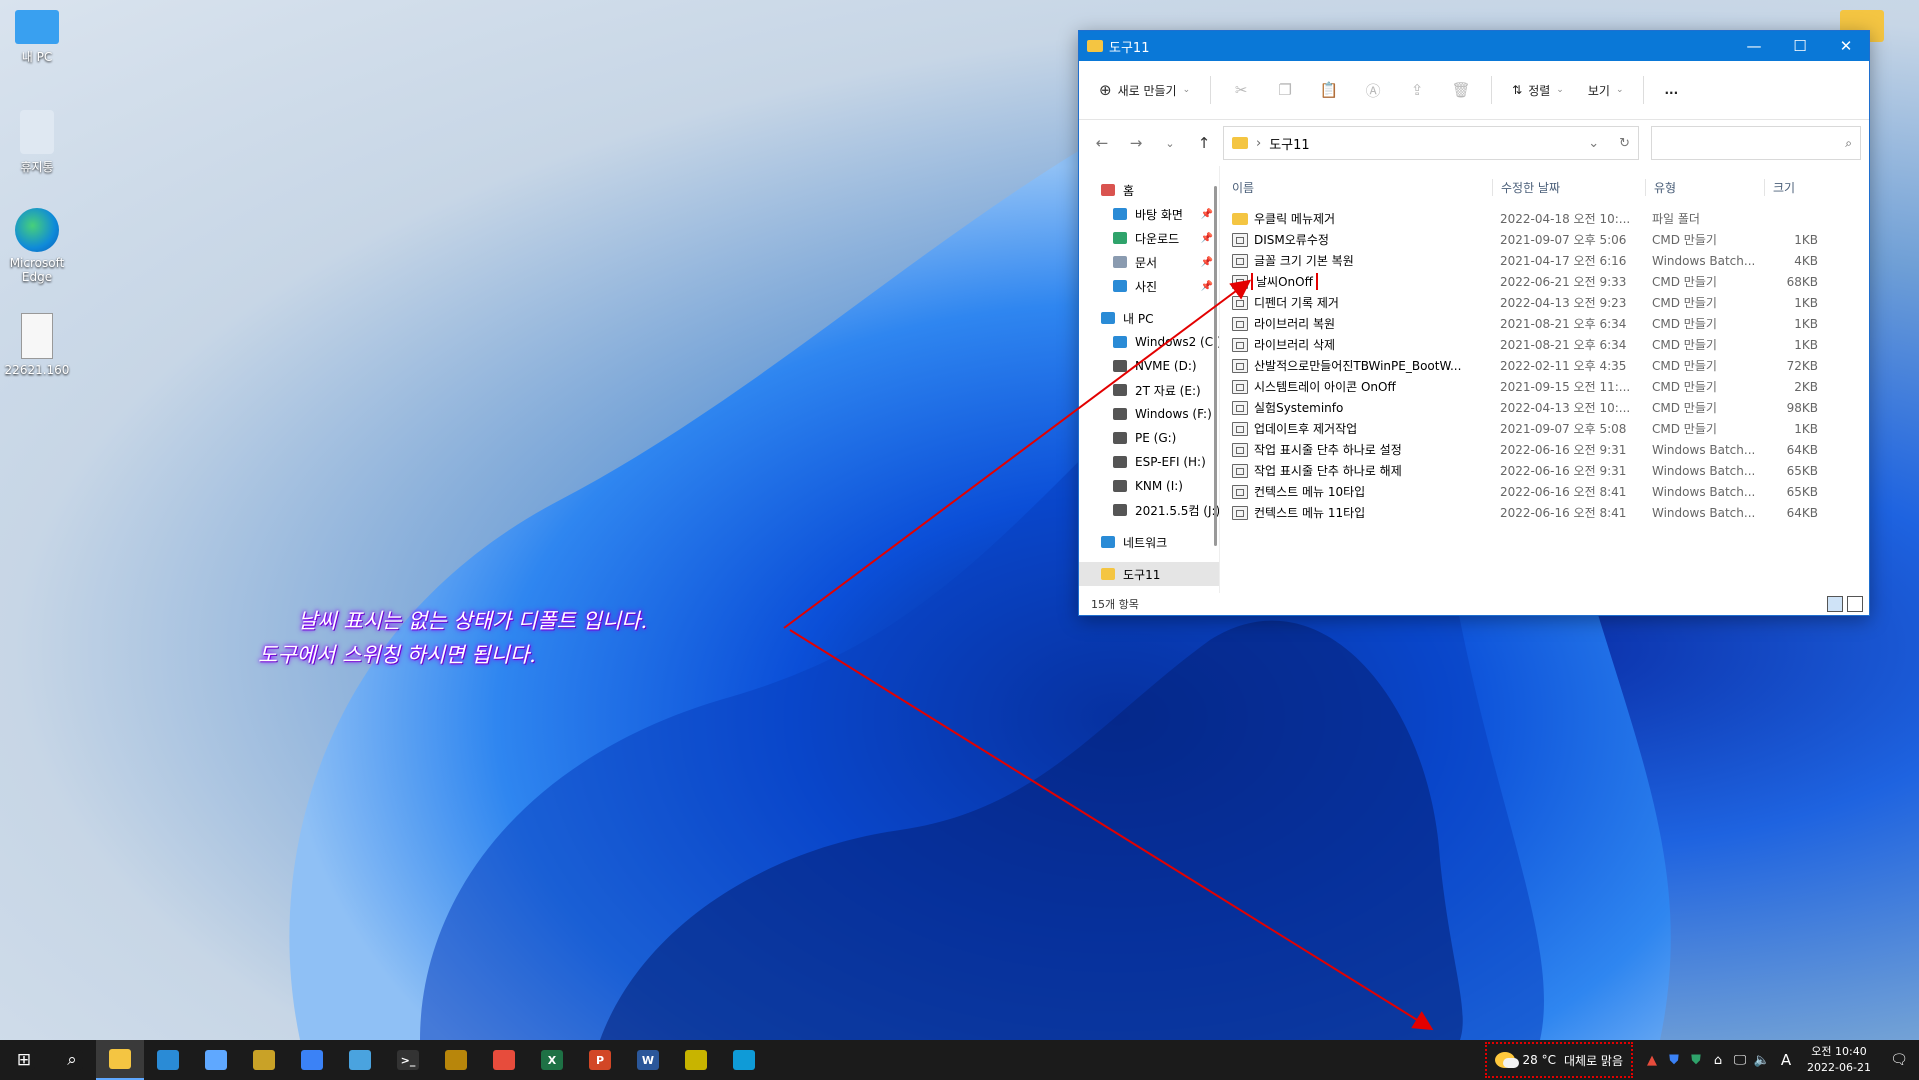  Describe the element at coordinates (1606, 90) in the screenshot. I see `view-button: 보기 ⌄` at that location.